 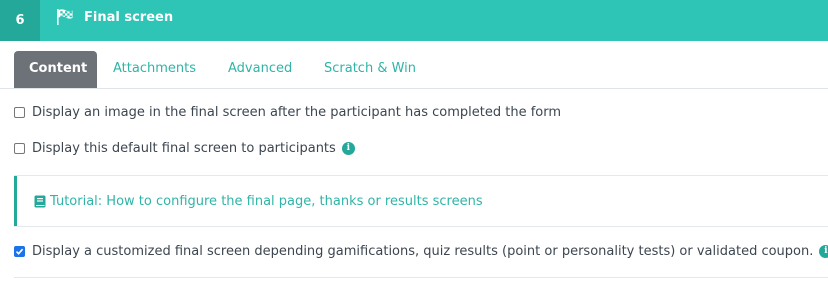 What do you see at coordinates (19, 148) in the screenshot?
I see `display-default-checkbox` at bounding box center [19, 148].